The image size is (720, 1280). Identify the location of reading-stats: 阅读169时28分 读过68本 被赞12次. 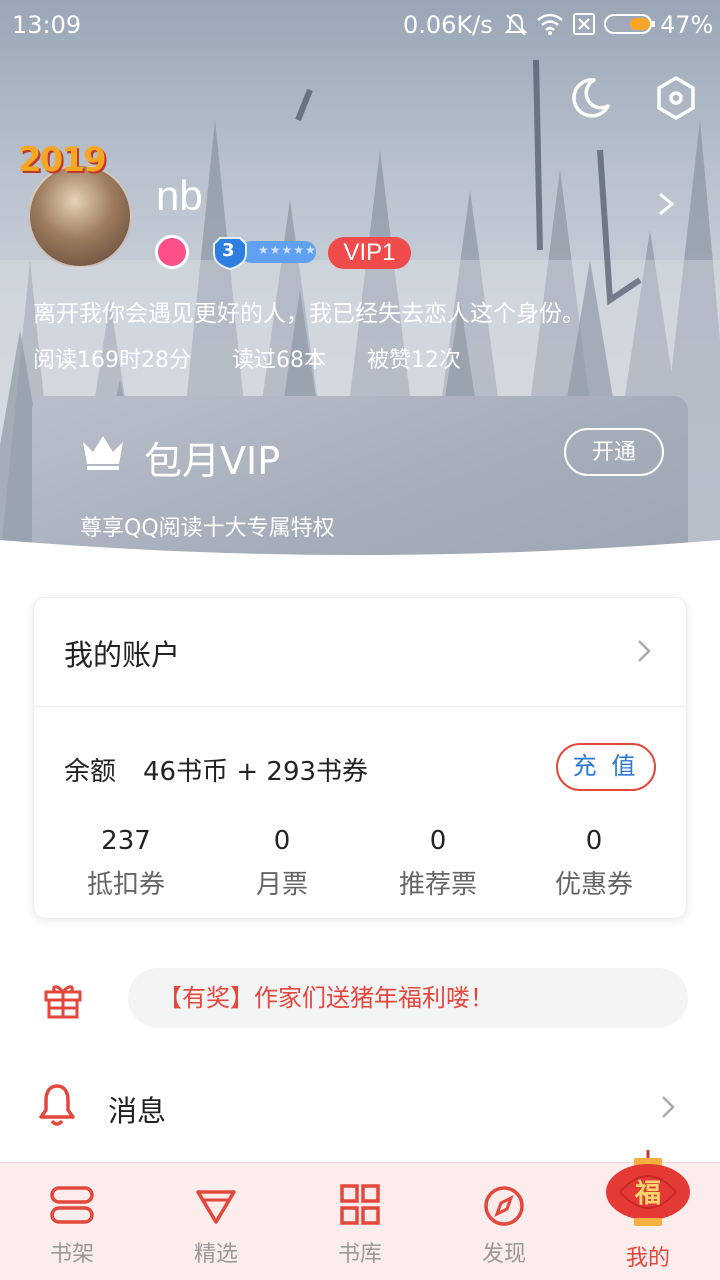
(264, 358).